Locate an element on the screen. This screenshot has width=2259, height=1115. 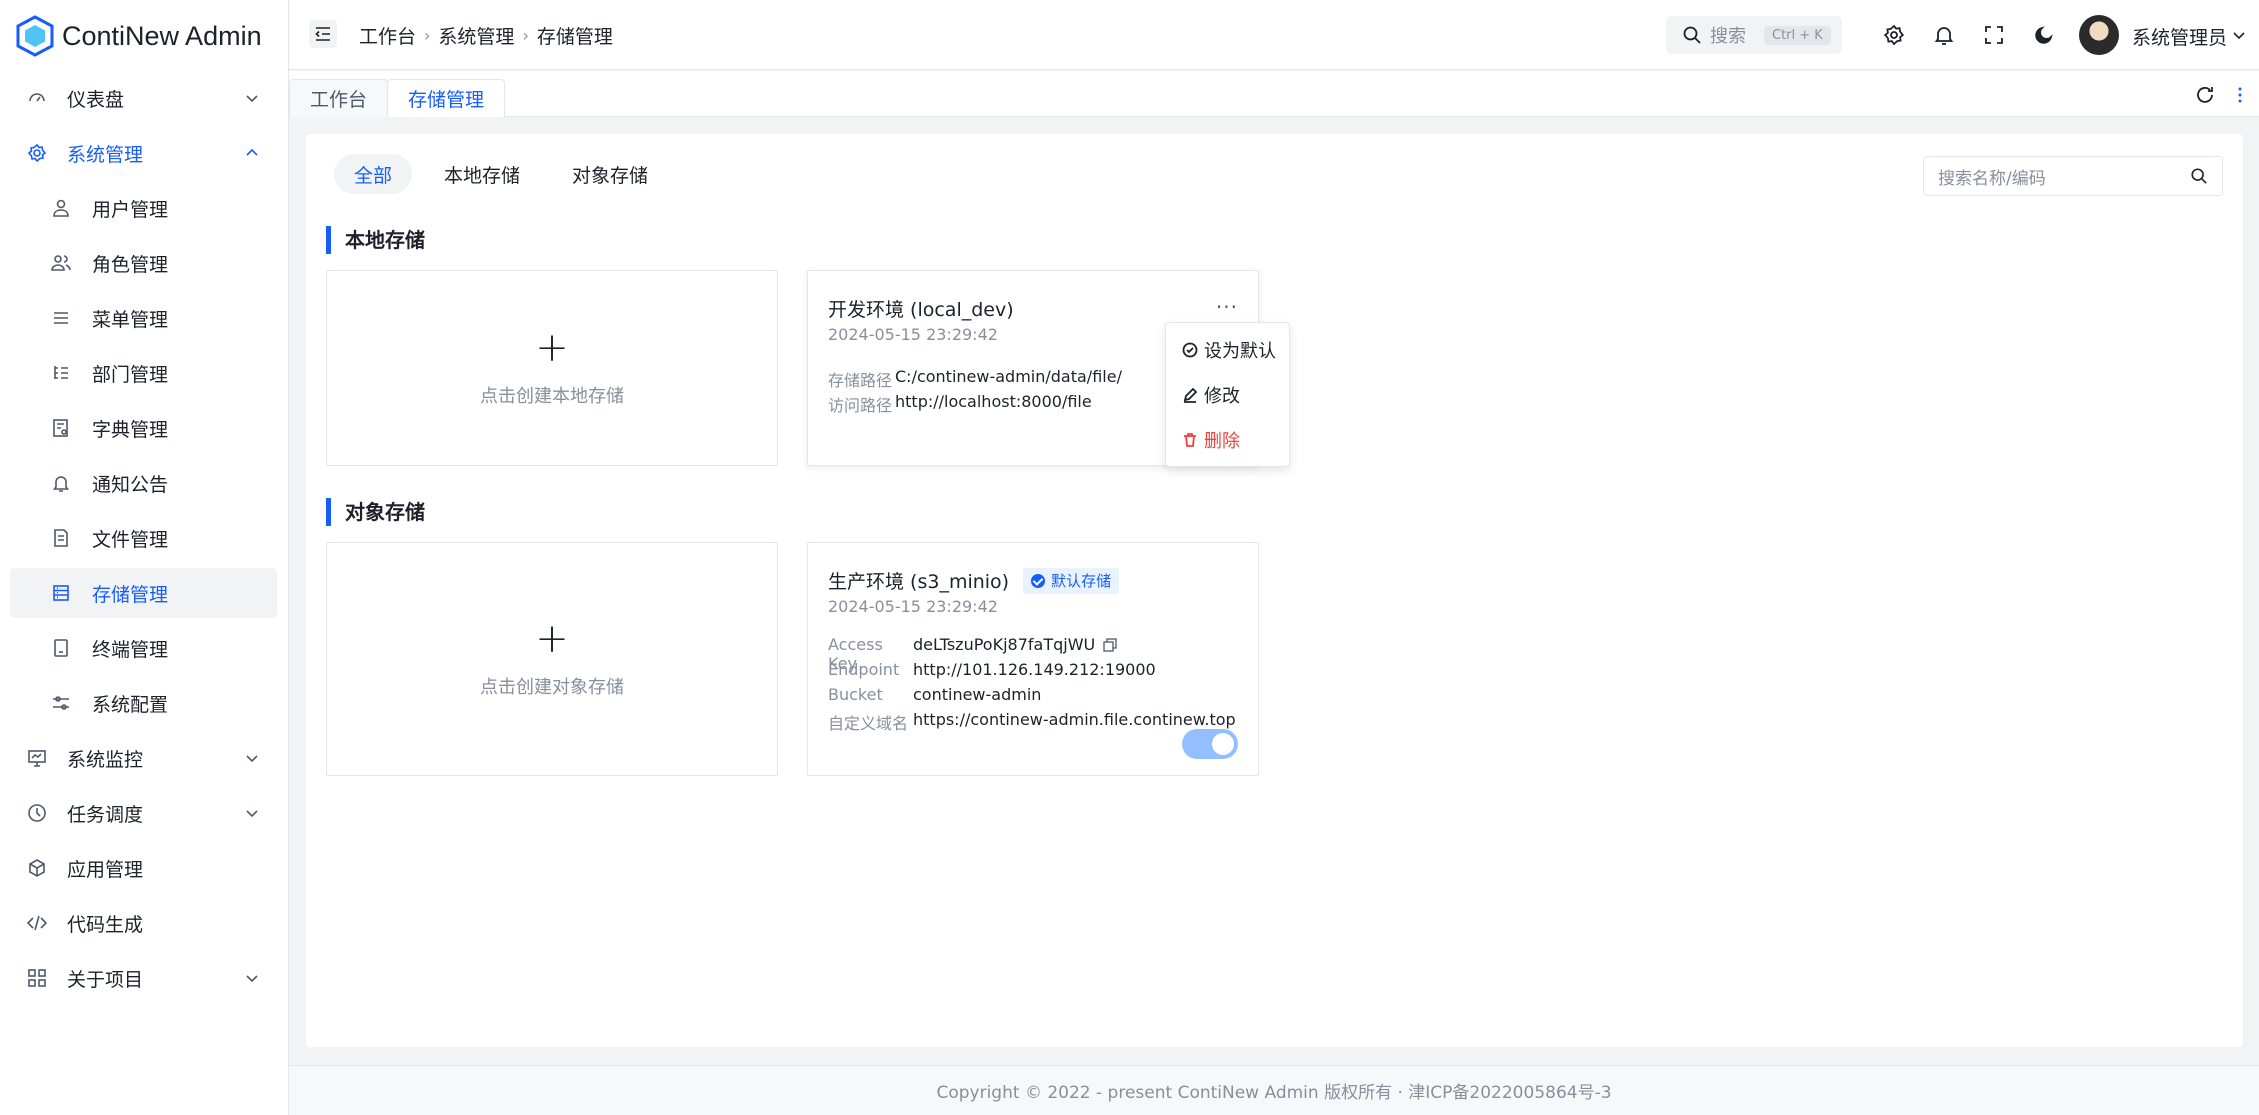
more-icon: ··· is located at coordinates (1227, 307).